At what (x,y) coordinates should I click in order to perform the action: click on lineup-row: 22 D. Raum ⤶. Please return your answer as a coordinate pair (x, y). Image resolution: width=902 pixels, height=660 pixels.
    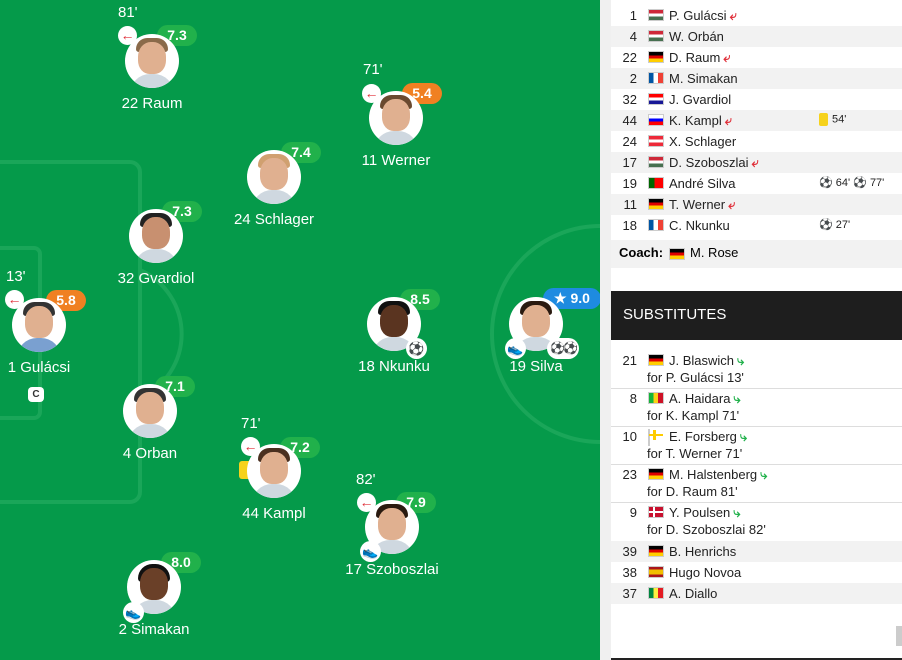
    Looking at the image, I should click on (756, 57).